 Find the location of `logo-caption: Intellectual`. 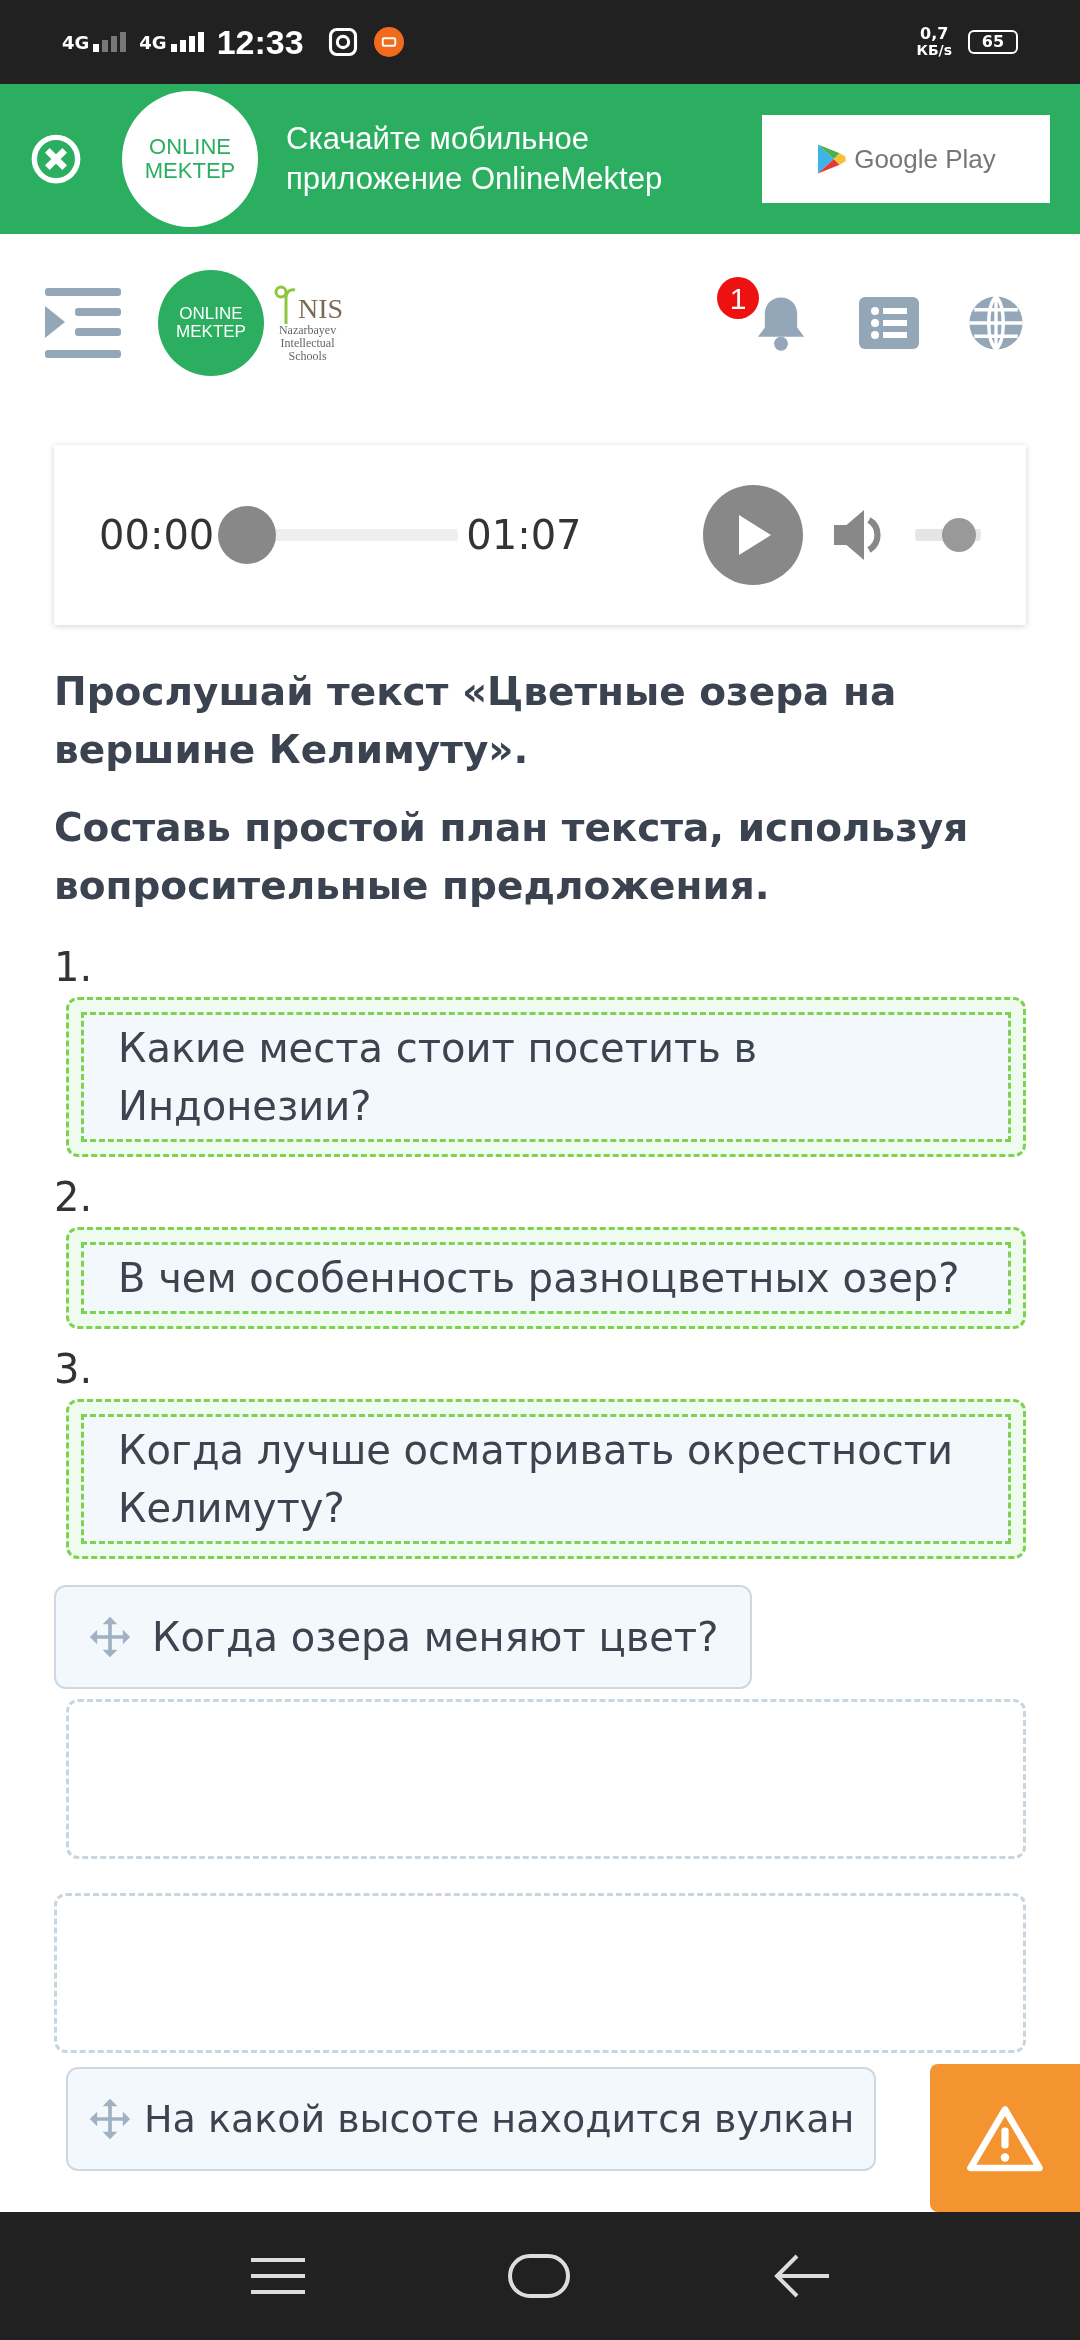

logo-caption: Intellectual is located at coordinates (307, 343).